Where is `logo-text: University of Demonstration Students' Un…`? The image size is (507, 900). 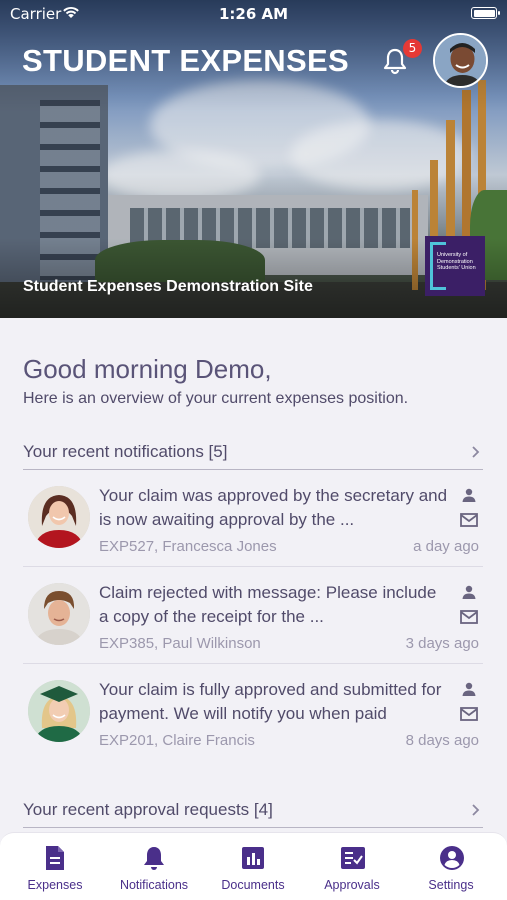 logo-text: University of Demonstration Students' Un… is located at coordinates (456, 261).